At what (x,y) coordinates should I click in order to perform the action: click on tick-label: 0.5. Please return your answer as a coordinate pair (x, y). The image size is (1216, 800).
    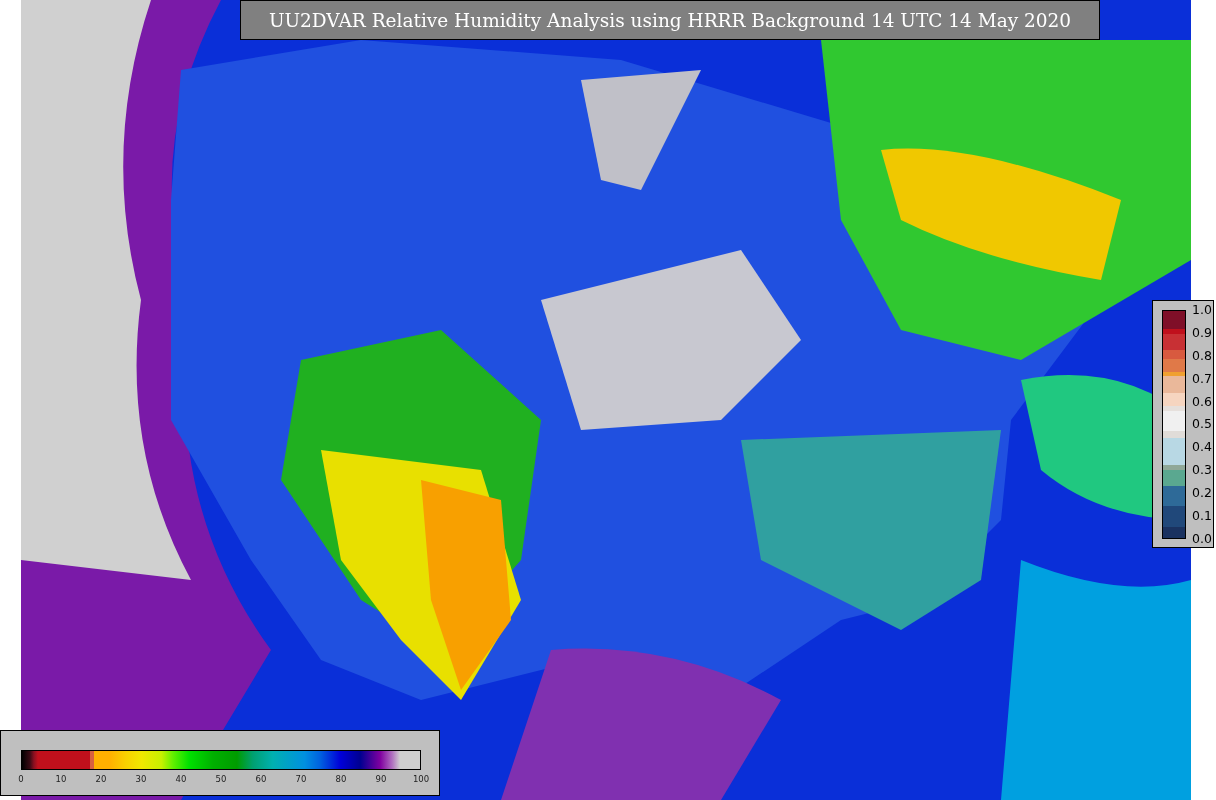
    Looking at the image, I should click on (1202, 424).